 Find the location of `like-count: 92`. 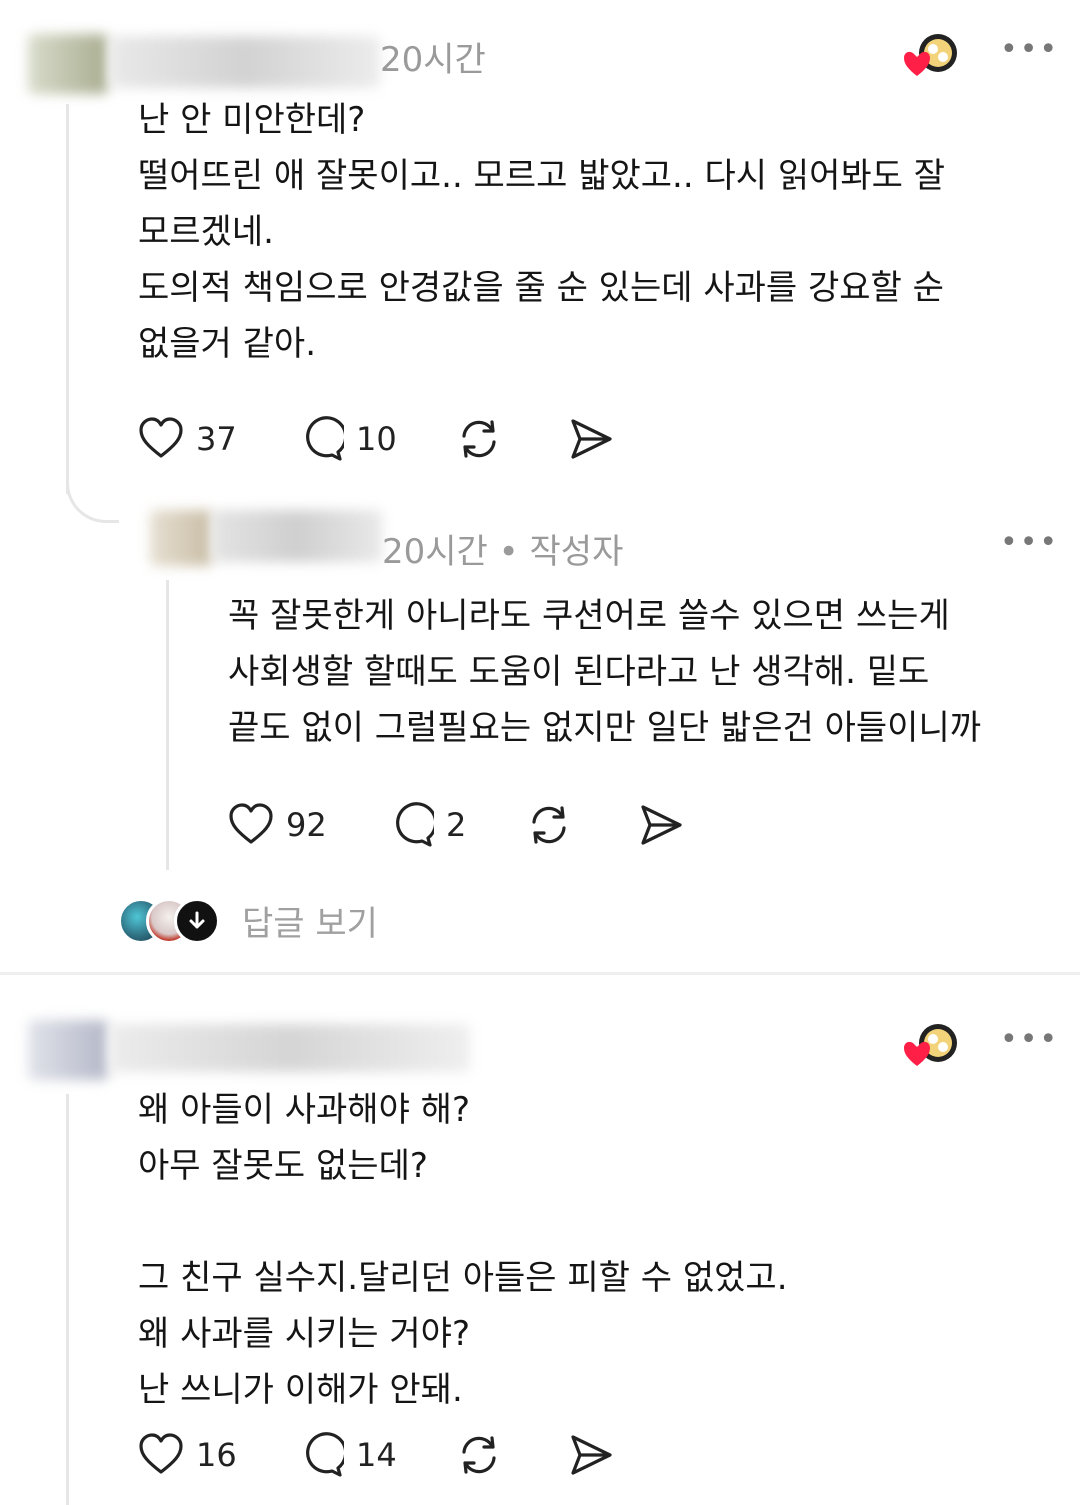

like-count: 92 is located at coordinates (306, 825).